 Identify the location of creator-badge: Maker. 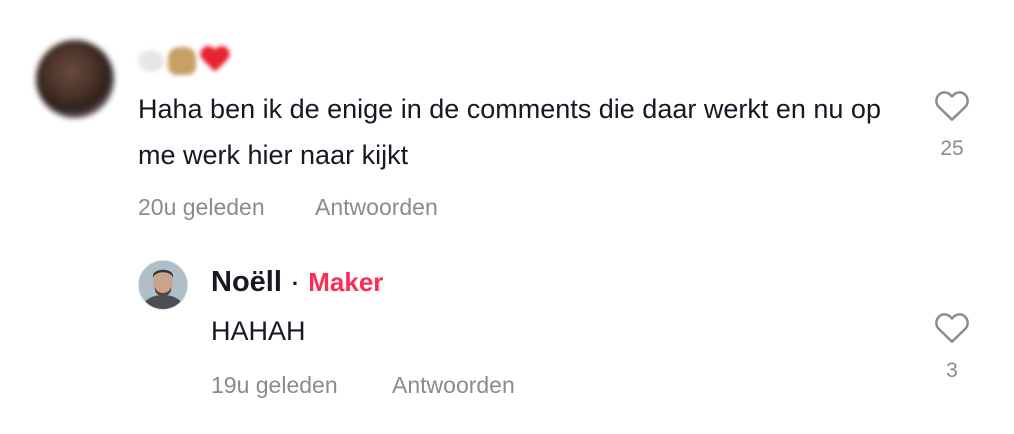
(346, 282).